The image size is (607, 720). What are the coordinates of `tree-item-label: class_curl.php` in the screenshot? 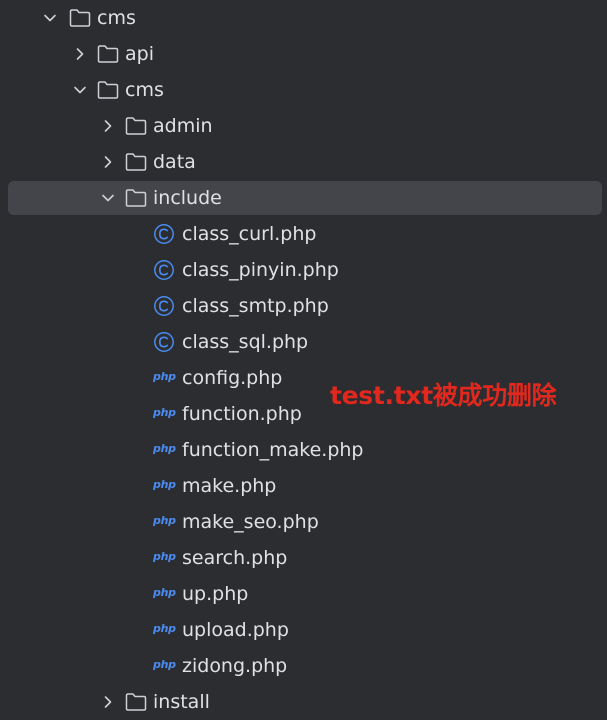 It's located at (249, 234).